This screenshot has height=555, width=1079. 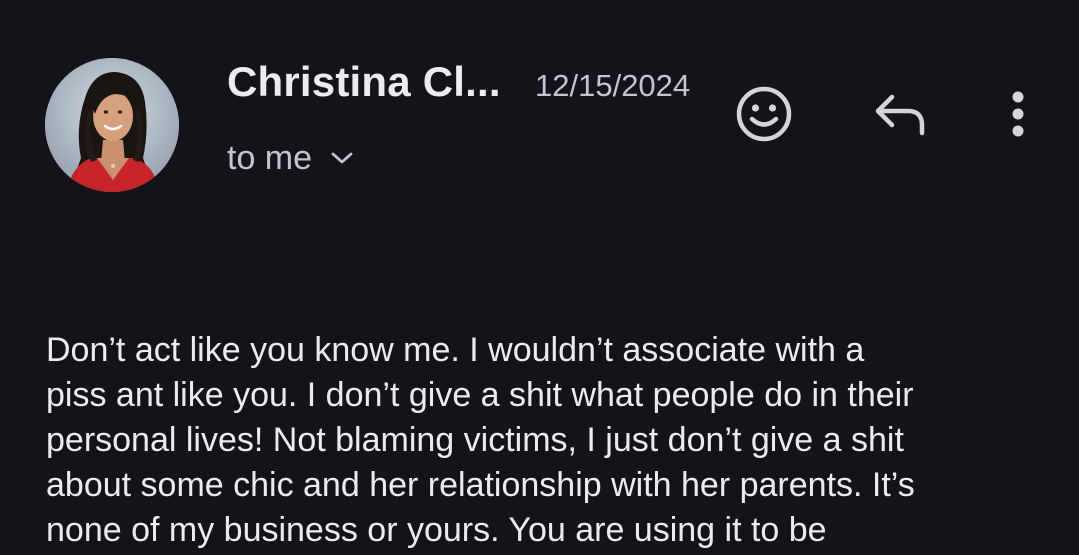 What do you see at coordinates (613, 85) in the screenshot?
I see `message-date: 12/15/2024` at bounding box center [613, 85].